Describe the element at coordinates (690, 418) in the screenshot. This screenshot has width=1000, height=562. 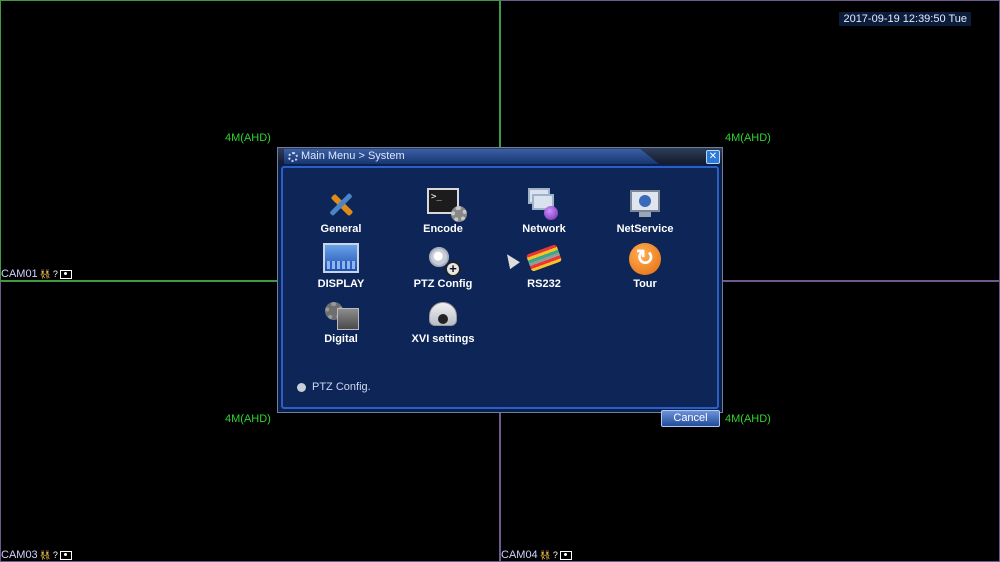
I see `cancel-button: Cancel` at that location.